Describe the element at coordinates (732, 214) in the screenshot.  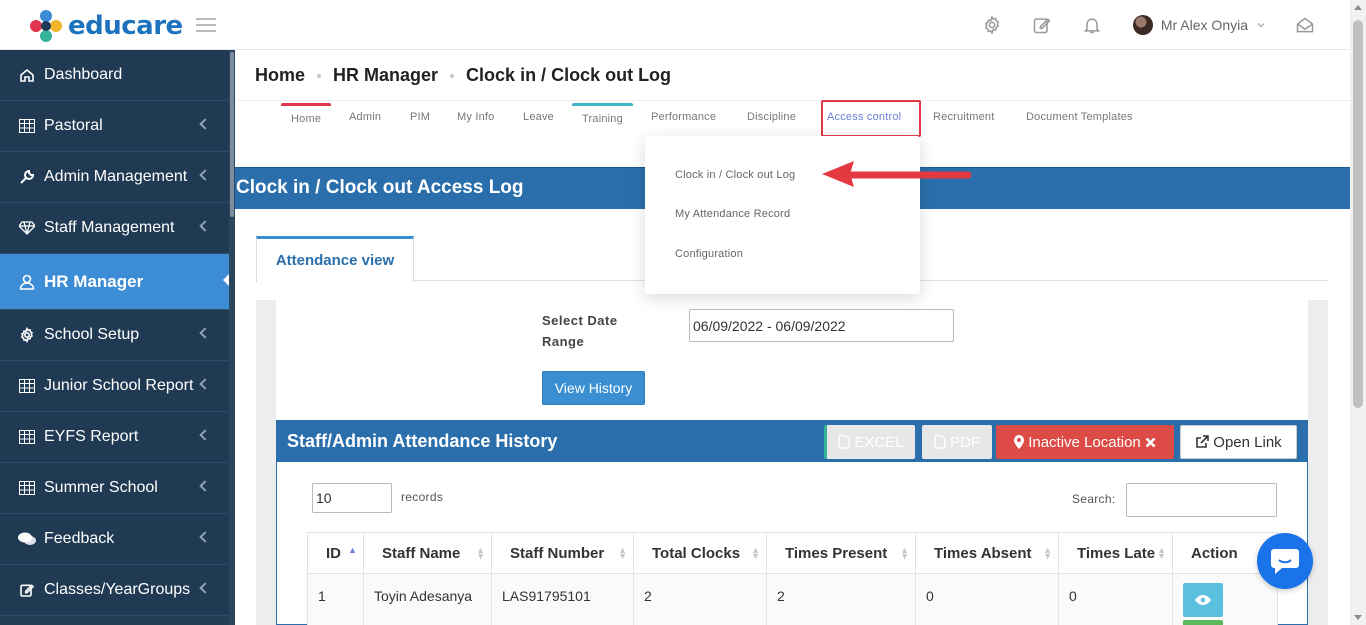
I see `dropdown-item-my-attendance: My Attendance Record` at that location.